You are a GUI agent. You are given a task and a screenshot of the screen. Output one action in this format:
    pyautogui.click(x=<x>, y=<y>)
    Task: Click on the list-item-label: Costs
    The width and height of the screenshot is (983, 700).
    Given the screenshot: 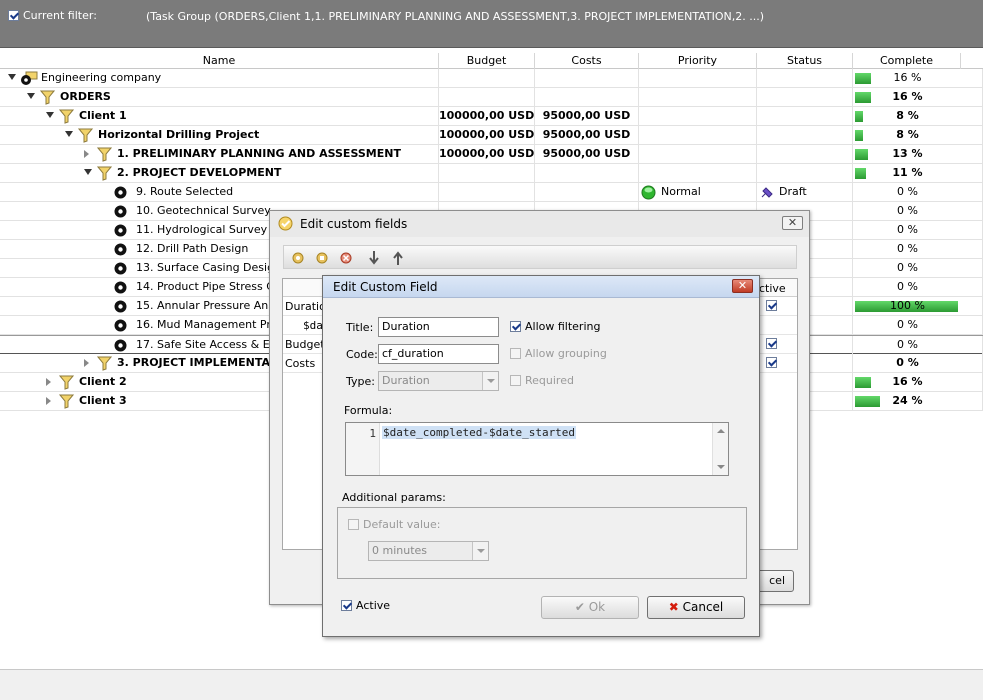 What is the action you would take?
    pyautogui.click(x=300, y=363)
    